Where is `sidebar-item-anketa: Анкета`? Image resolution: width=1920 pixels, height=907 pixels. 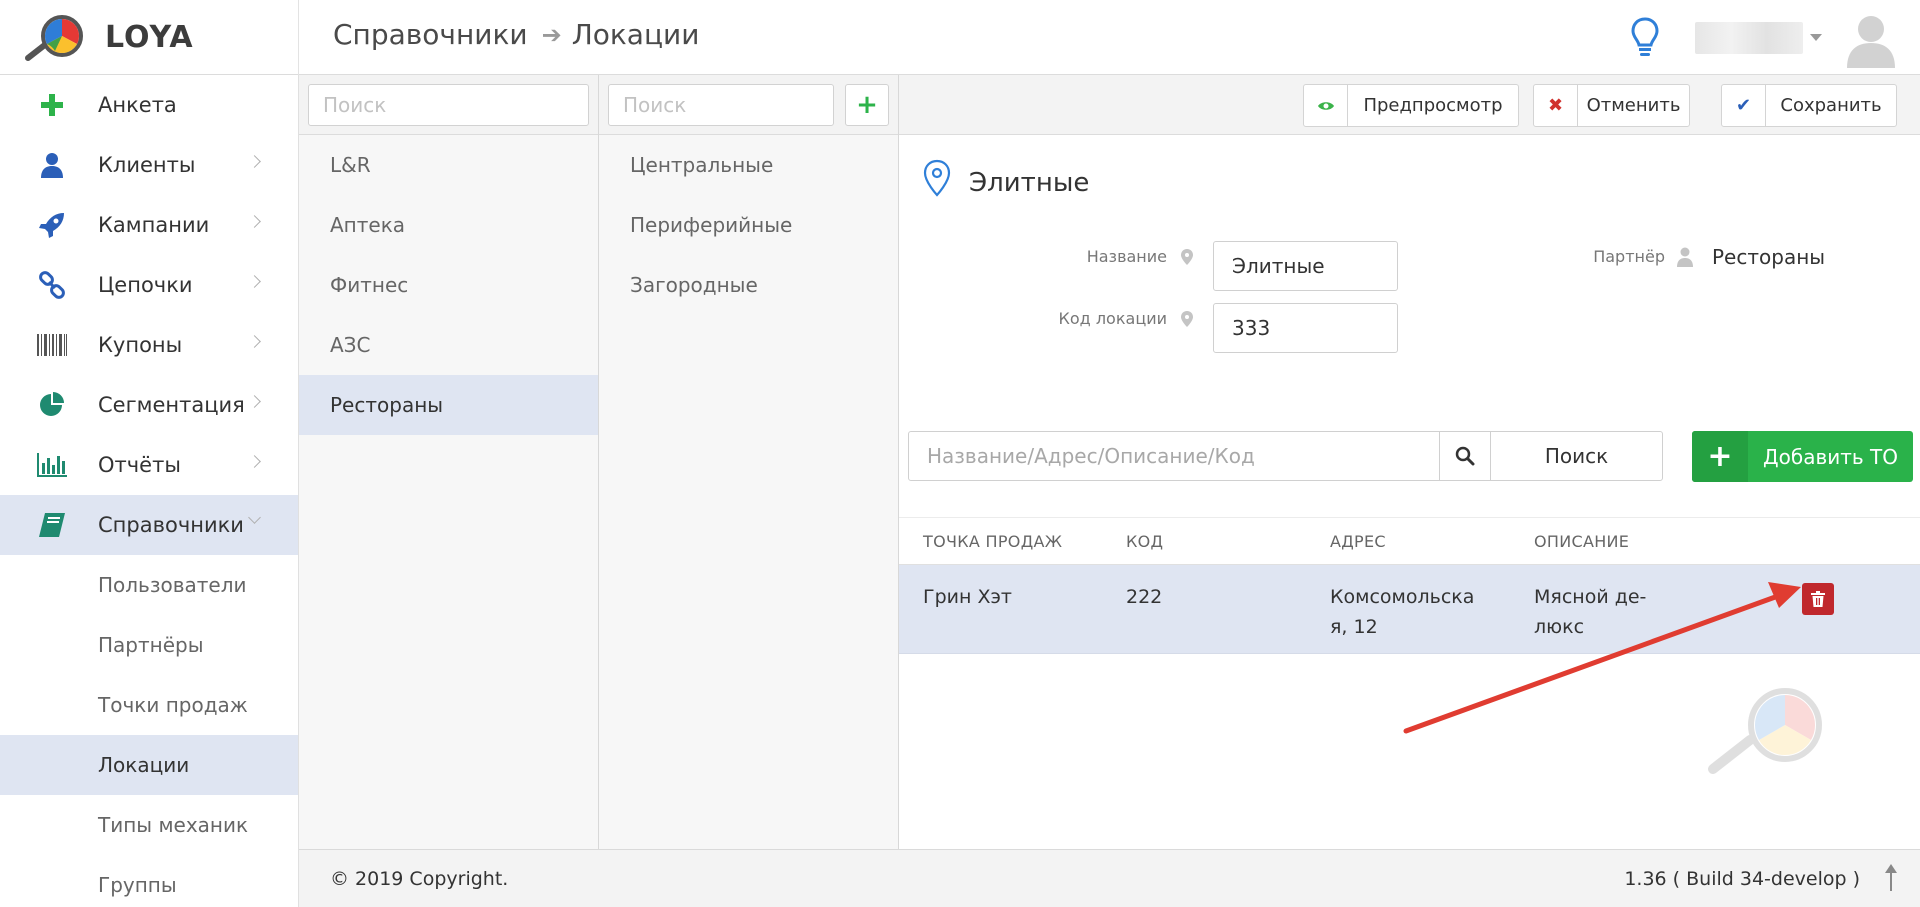
sidebar-item-anketa: Анкета is located at coordinates (149, 105).